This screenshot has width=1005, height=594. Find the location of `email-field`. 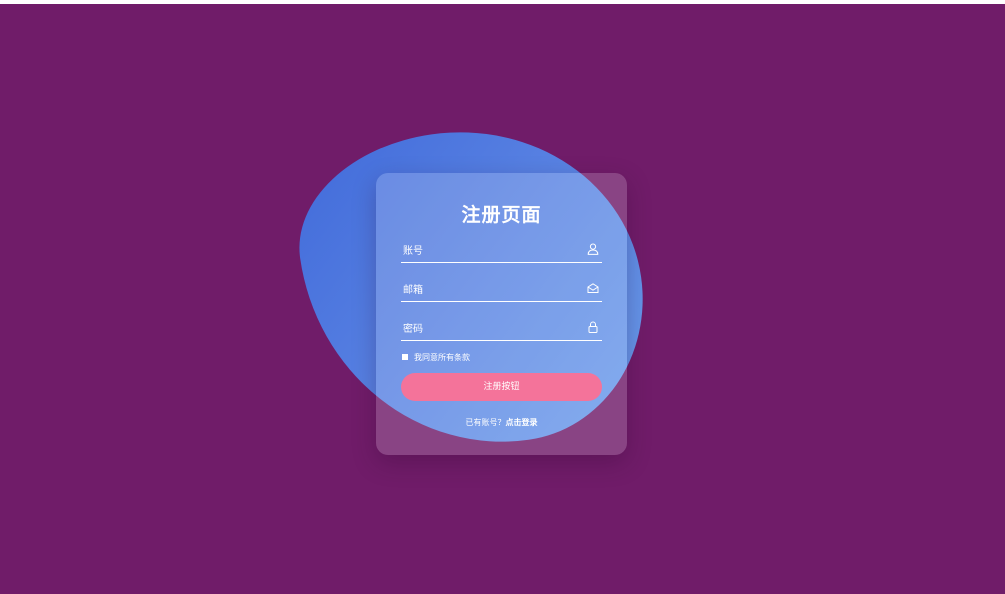

email-field is located at coordinates (501, 291).